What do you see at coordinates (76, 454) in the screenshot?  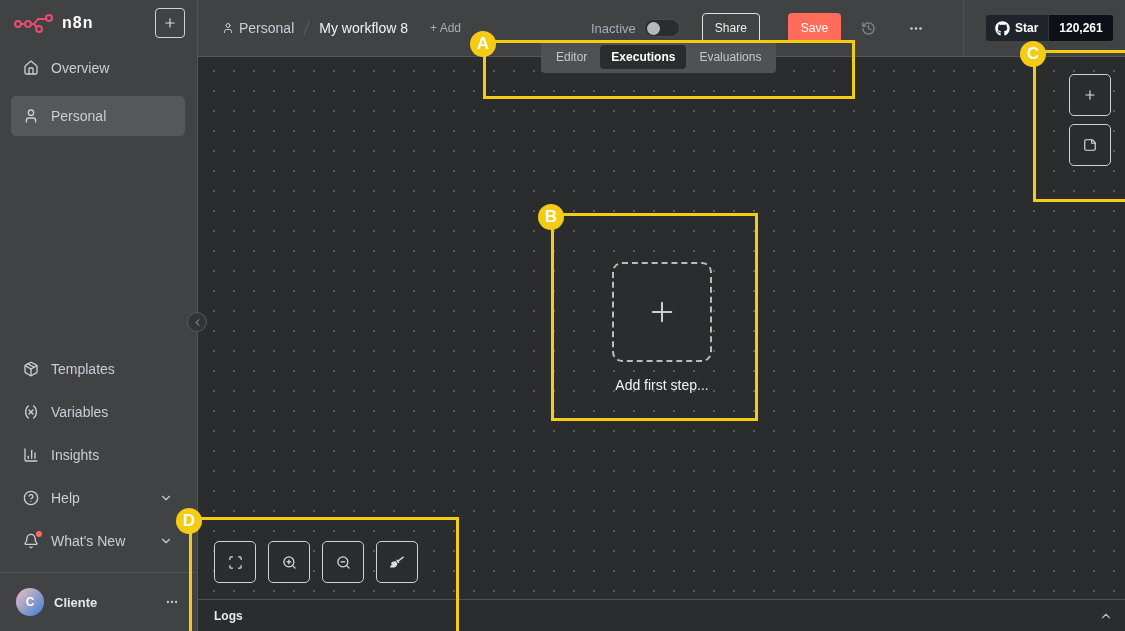 I see `nav-label: Insights` at bounding box center [76, 454].